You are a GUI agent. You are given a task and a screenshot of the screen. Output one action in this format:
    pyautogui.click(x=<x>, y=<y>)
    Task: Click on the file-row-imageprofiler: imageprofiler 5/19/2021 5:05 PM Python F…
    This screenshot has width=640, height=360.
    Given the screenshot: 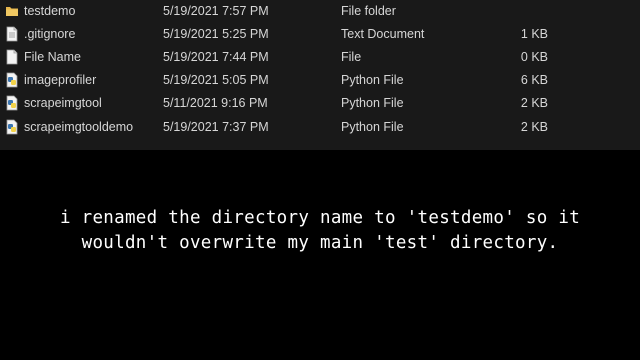 What is the action you would take?
    pyautogui.click(x=320, y=80)
    